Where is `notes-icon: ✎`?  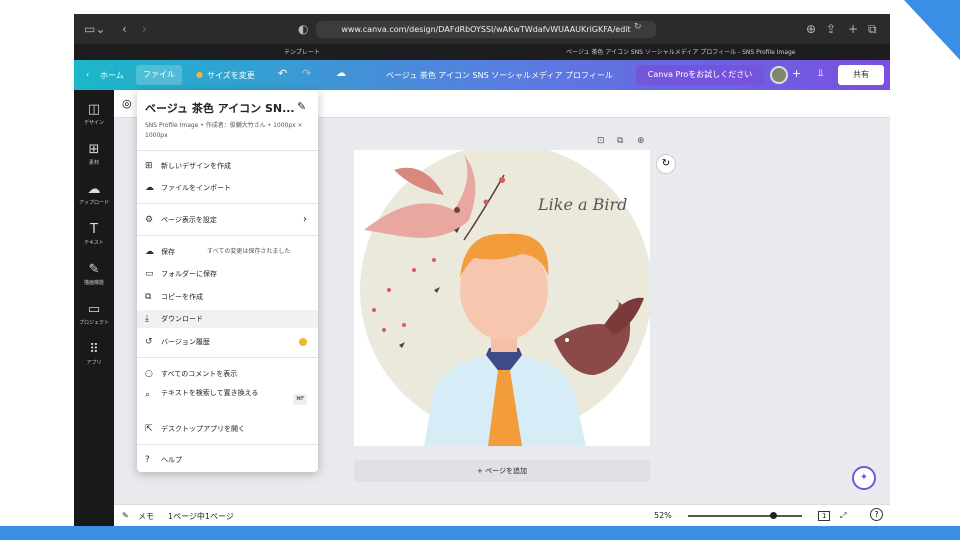
notes-icon: ✎ is located at coordinates (125, 515).